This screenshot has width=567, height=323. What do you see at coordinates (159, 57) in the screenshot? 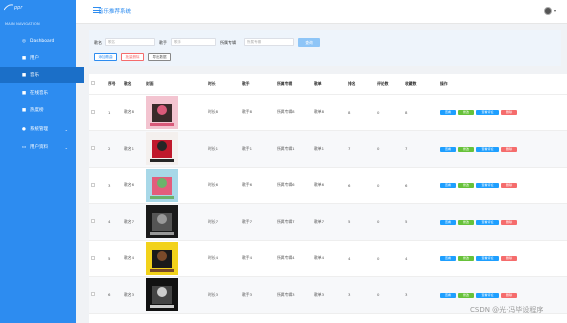
I see `export-button: 导出数据` at bounding box center [159, 57].